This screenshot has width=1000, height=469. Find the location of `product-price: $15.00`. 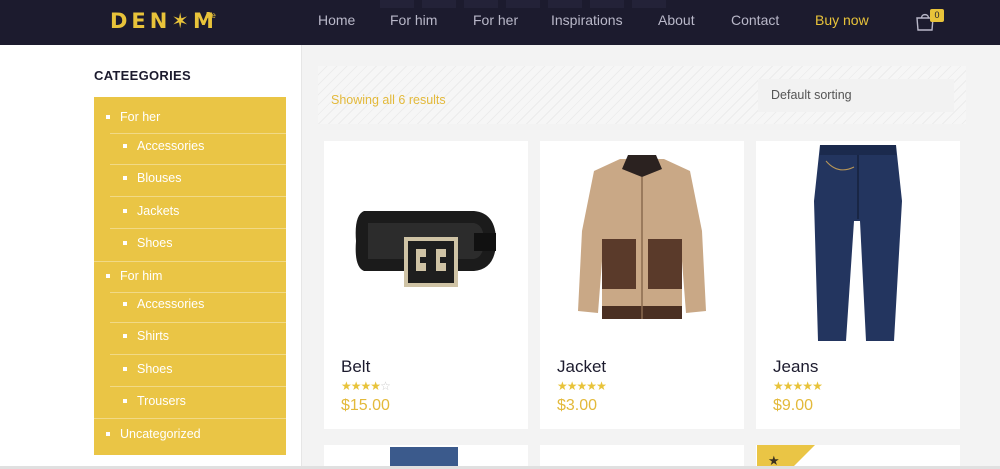

product-price: $15.00 is located at coordinates (365, 405).